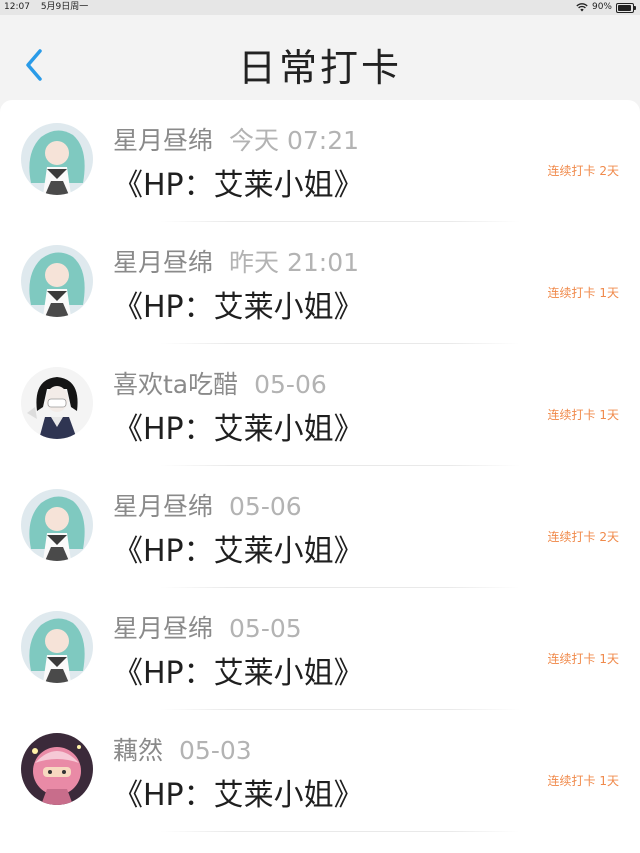 This screenshot has height=853, width=640. Describe the element at coordinates (294, 140) in the screenshot. I see `checkin-time: 今天 07:21` at that location.